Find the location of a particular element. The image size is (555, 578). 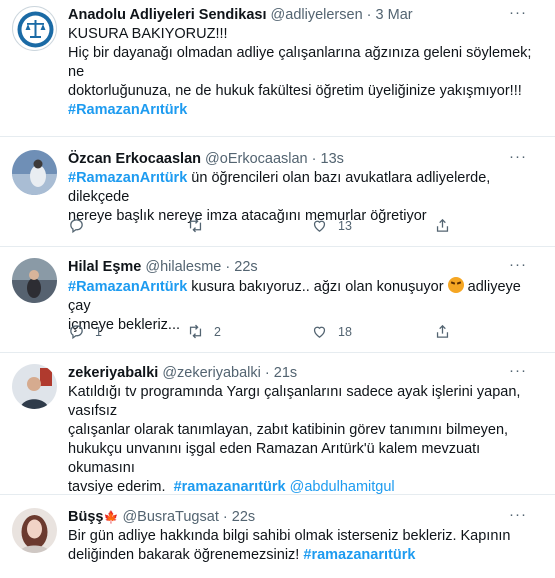

author-handle: @oErkocaaslan is located at coordinates (256, 159).